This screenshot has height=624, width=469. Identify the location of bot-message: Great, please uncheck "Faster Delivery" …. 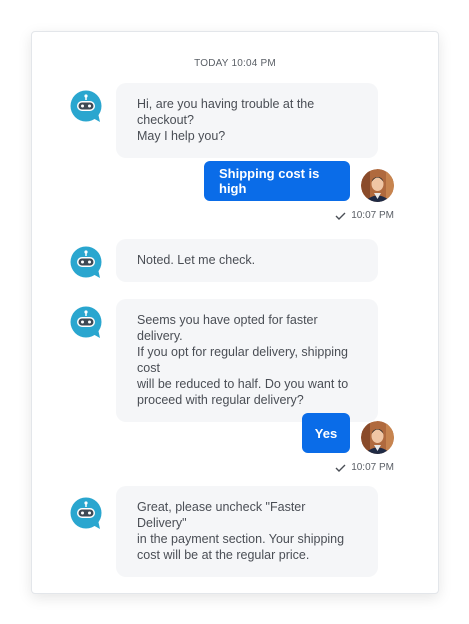
(247, 531).